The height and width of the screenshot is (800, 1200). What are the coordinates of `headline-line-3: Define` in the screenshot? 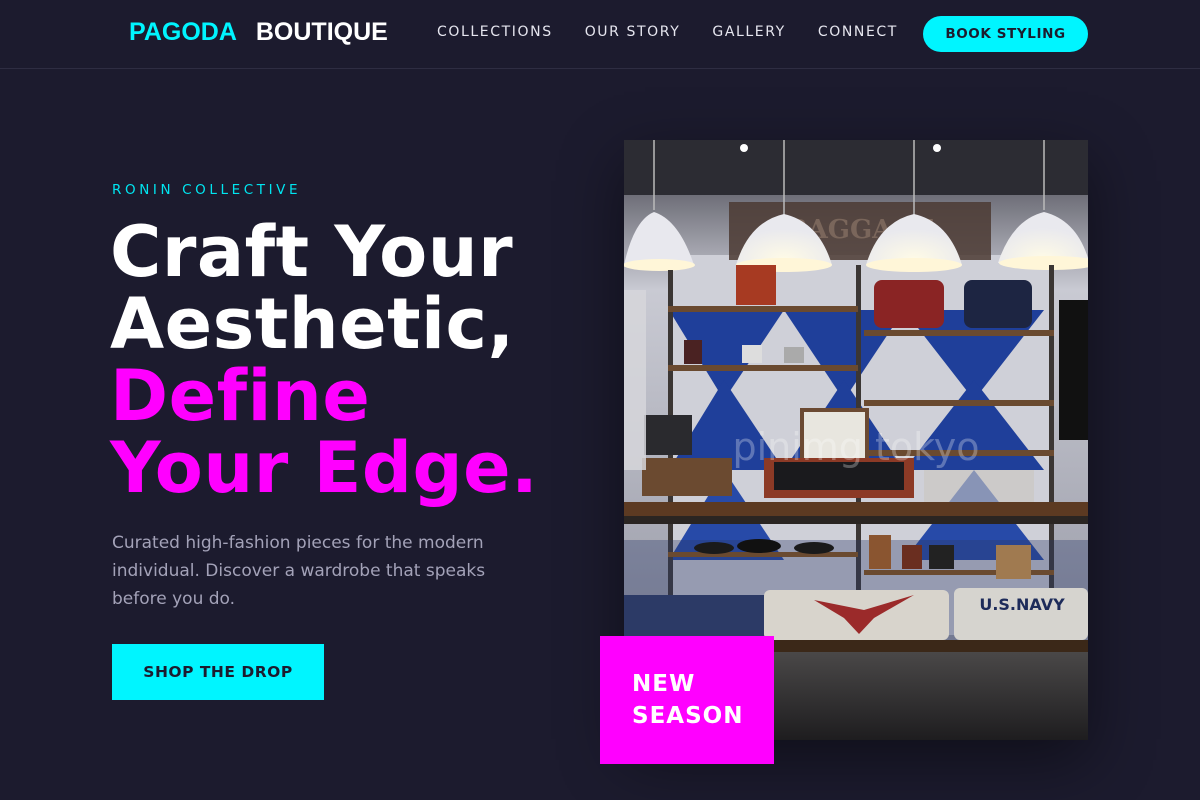 It's located at (240, 396).